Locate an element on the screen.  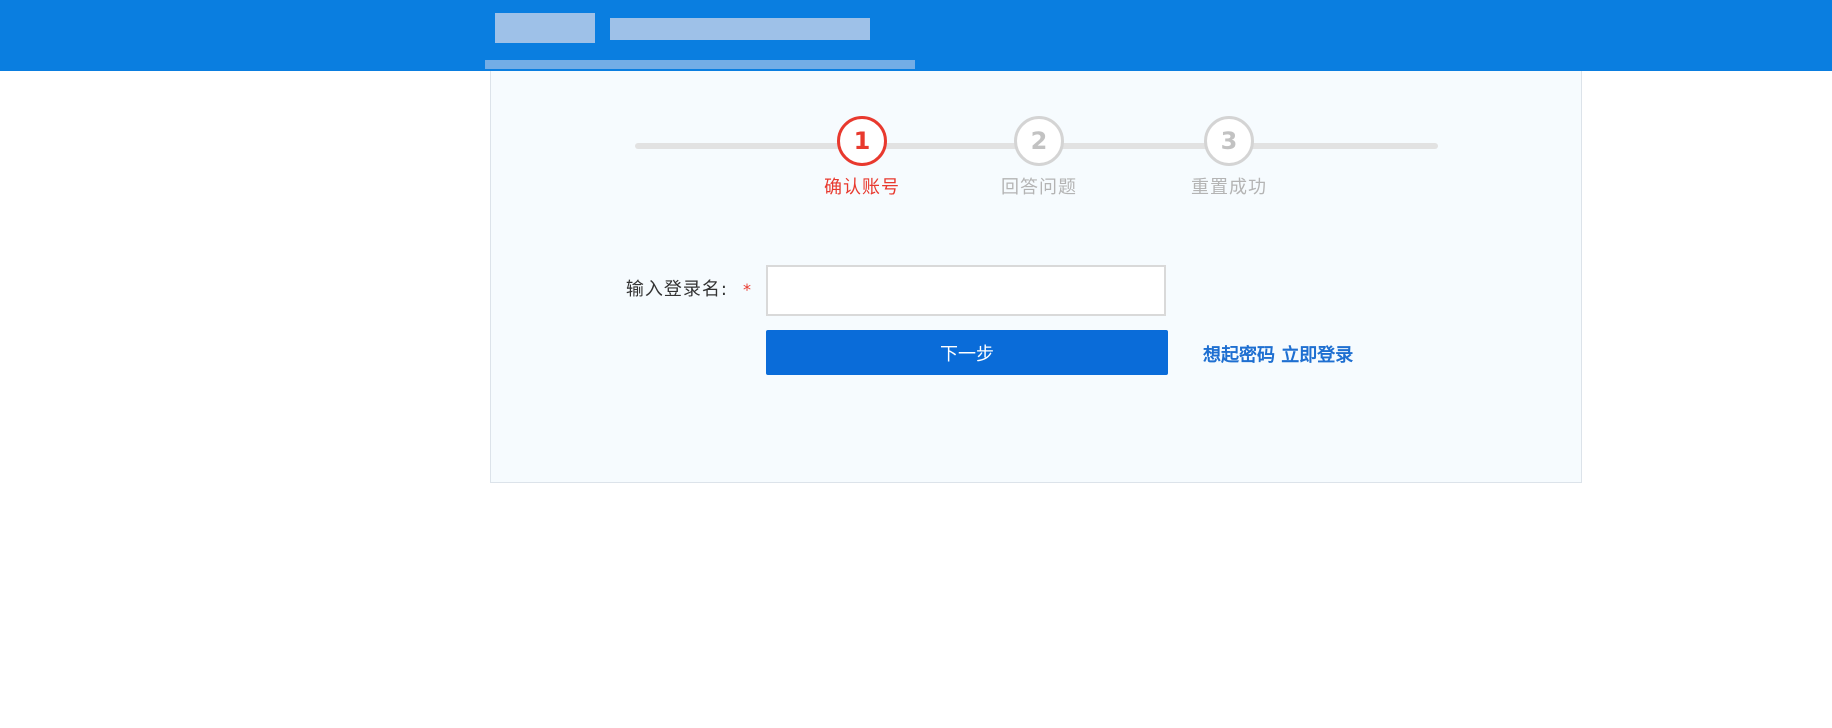
step-number-circle: 2 is located at coordinates (1039, 141).